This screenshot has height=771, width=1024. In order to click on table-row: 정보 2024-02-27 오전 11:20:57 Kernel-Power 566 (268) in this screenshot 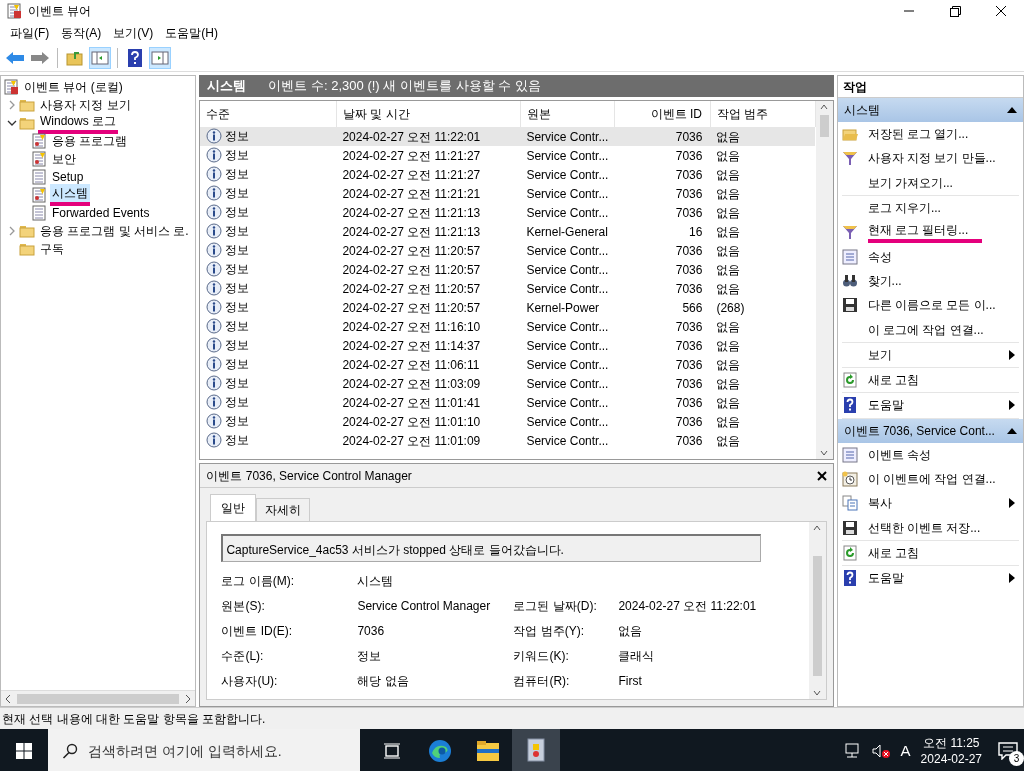, I will do `click(508, 307)`.